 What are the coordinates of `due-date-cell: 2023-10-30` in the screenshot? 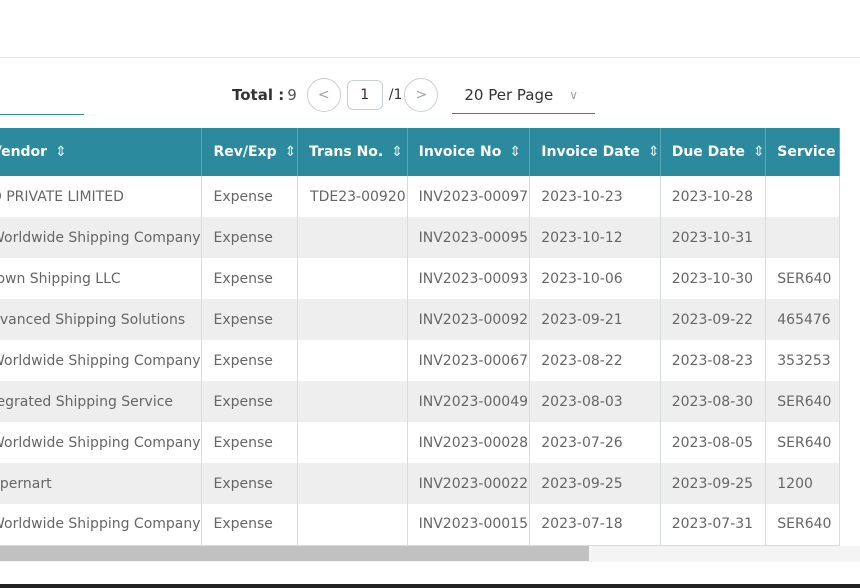 It's located at (713, 278).